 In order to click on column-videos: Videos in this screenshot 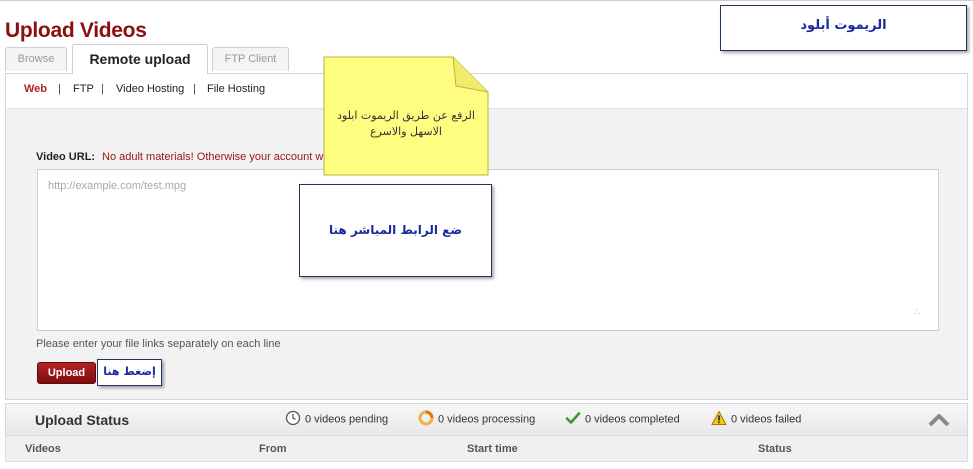, I will do `click(43, 449)`.